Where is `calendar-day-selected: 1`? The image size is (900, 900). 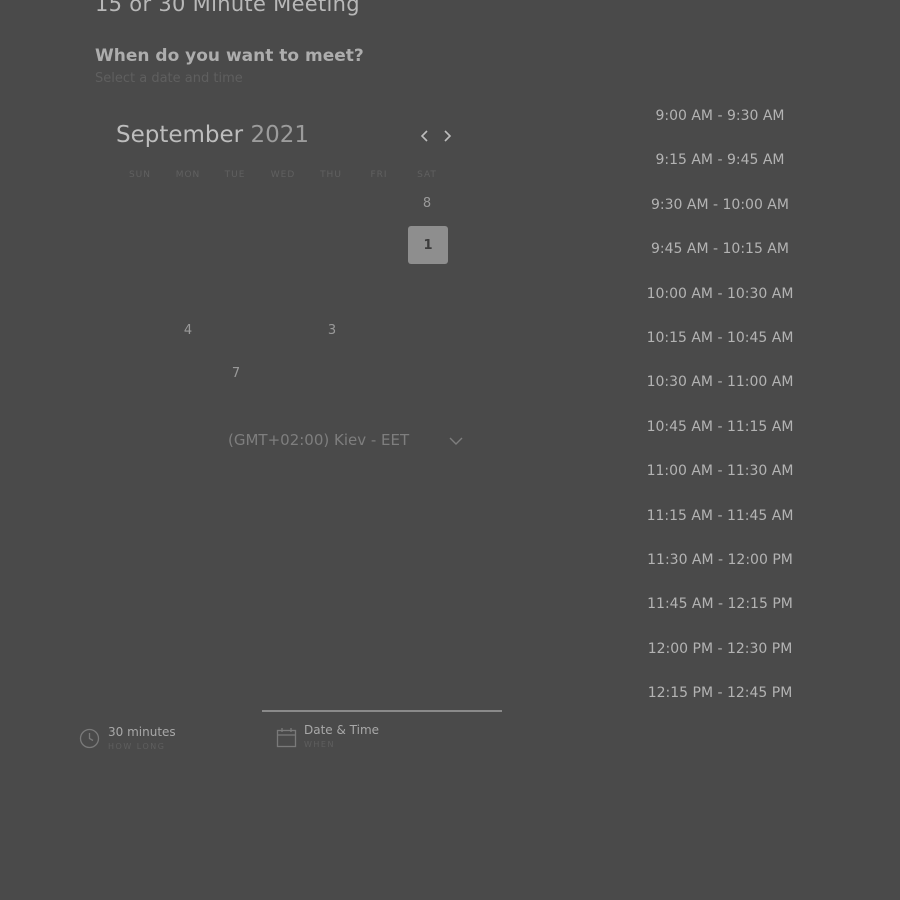 calendar-day-selected: 1 is located at coordinates (428, 245).